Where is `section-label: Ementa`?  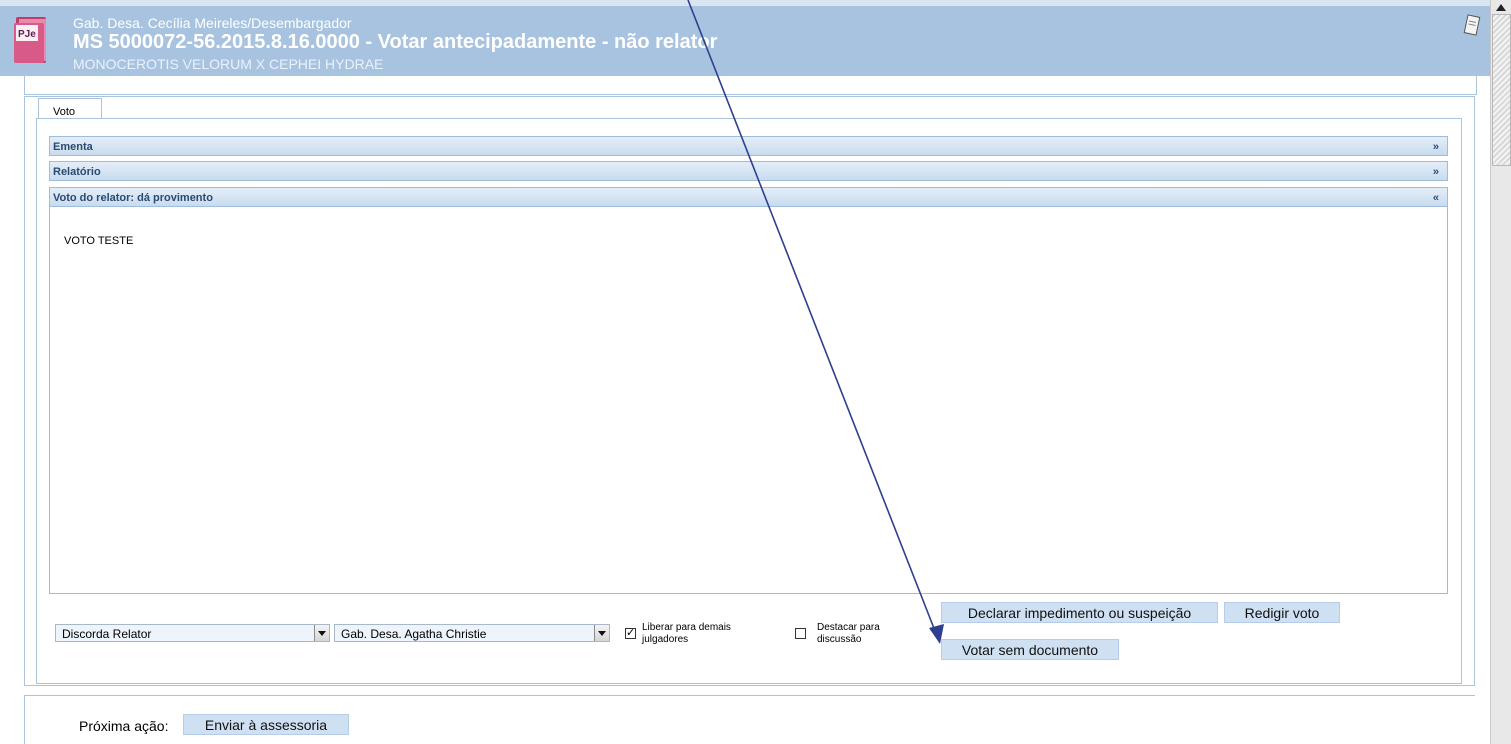 section-label: Ementa is located at coordinates (73, 147).